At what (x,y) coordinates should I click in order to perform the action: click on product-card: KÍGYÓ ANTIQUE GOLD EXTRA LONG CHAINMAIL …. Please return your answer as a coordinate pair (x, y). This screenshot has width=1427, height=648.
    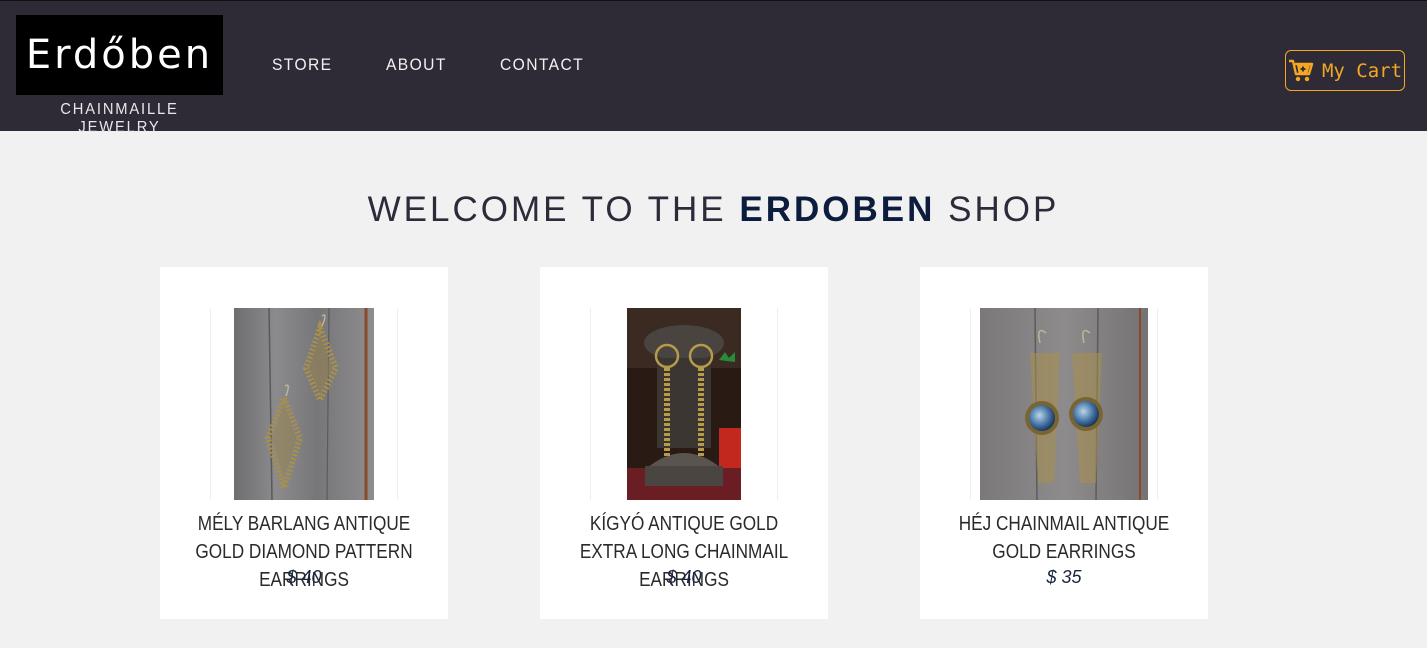
    Looking at the image, I should click on (684, 443).